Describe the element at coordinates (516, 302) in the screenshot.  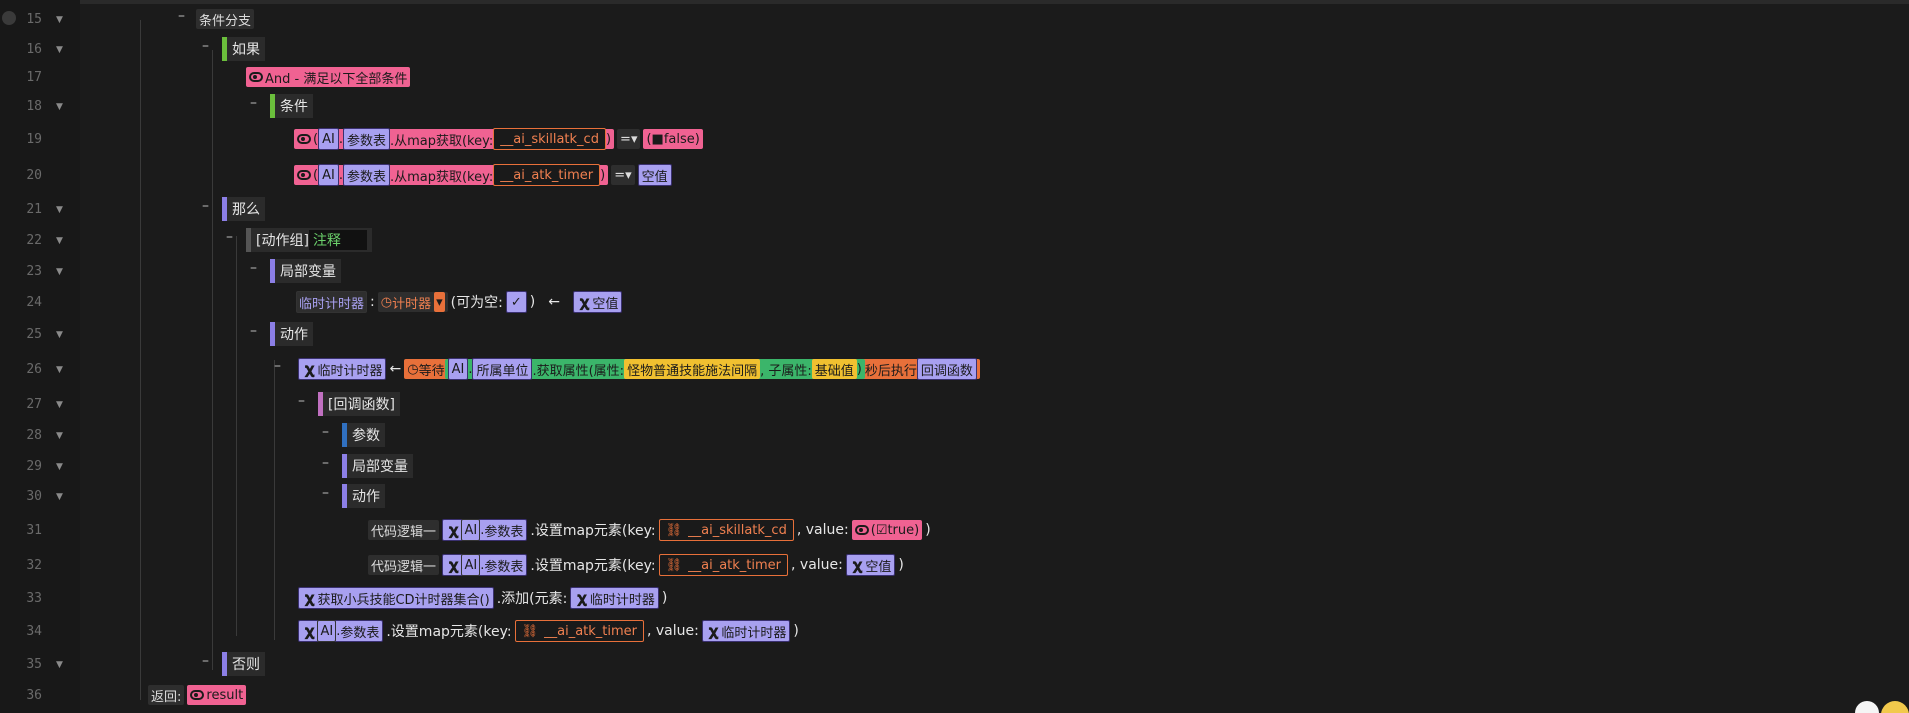
I see `checkbox: ✓` at that location.